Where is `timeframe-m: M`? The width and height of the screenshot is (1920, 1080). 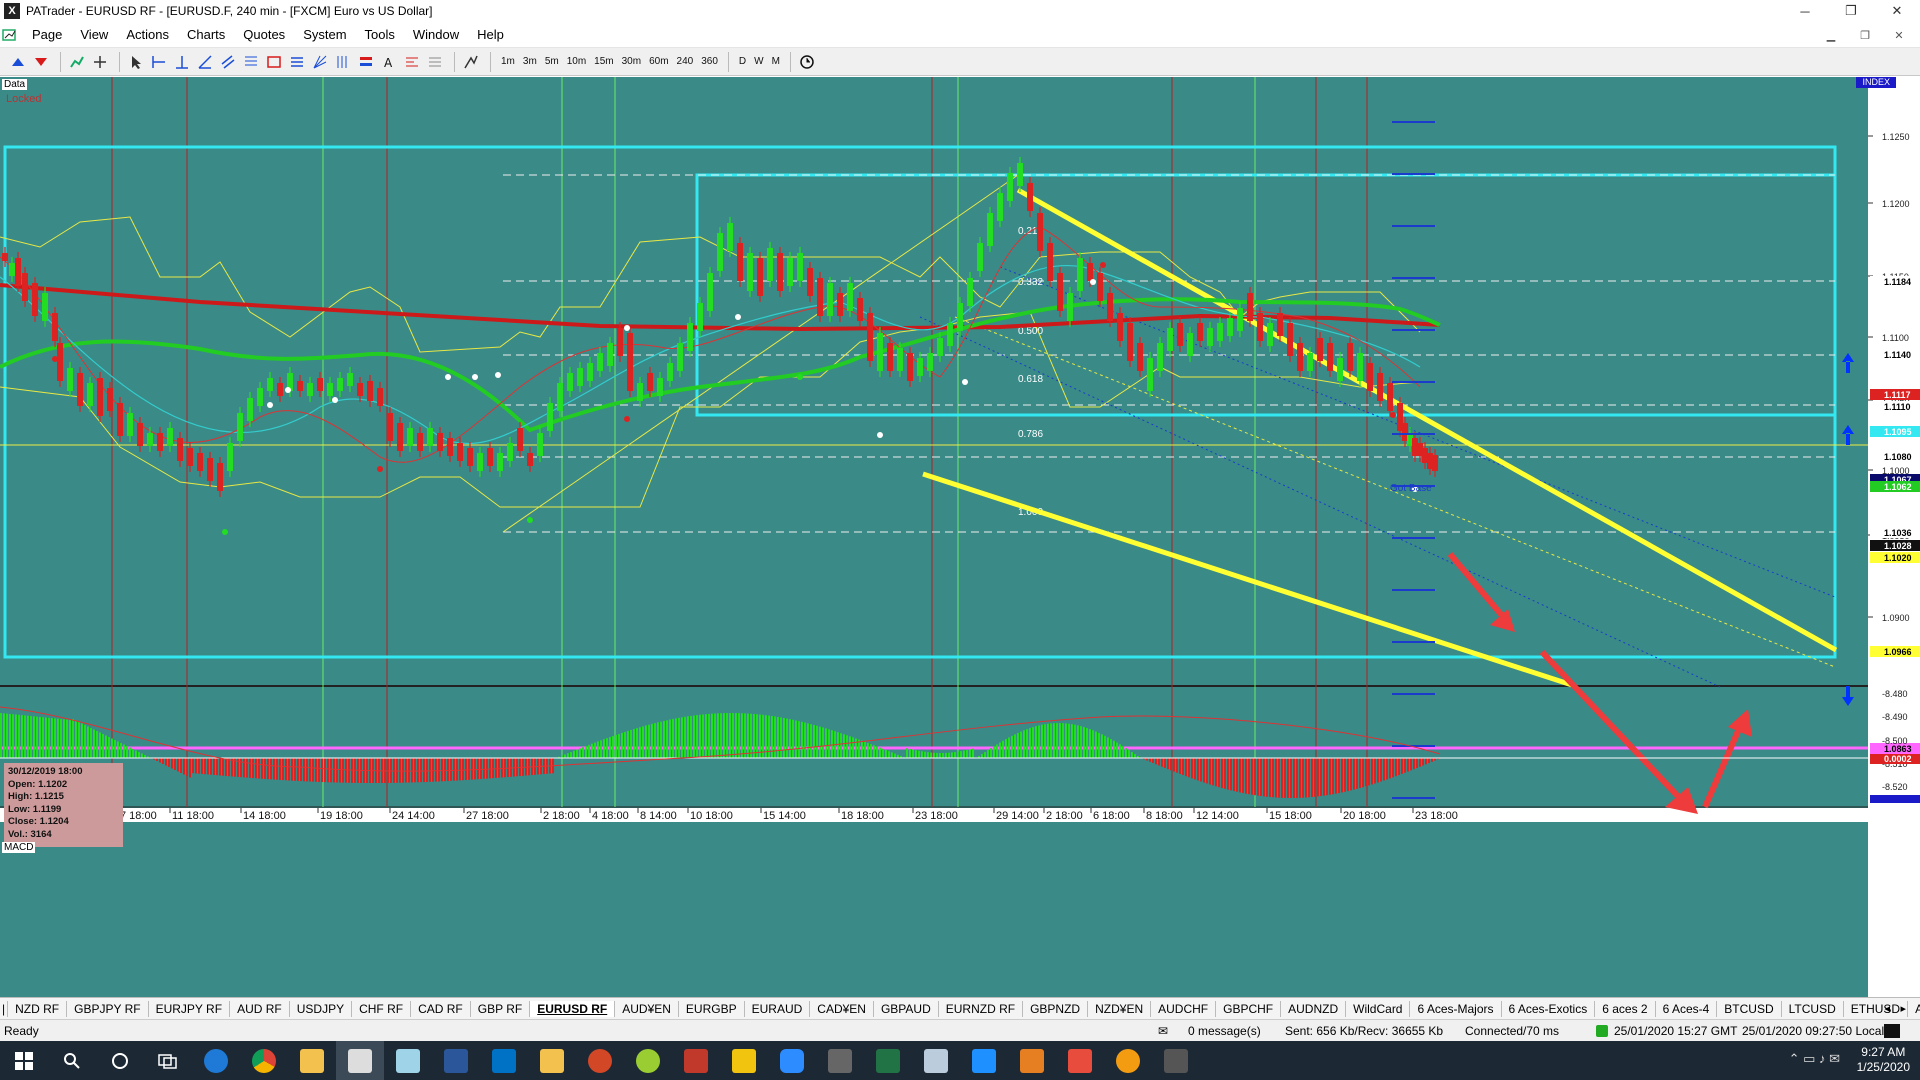
timeframe-m: M is located at coordinates (776, 61).